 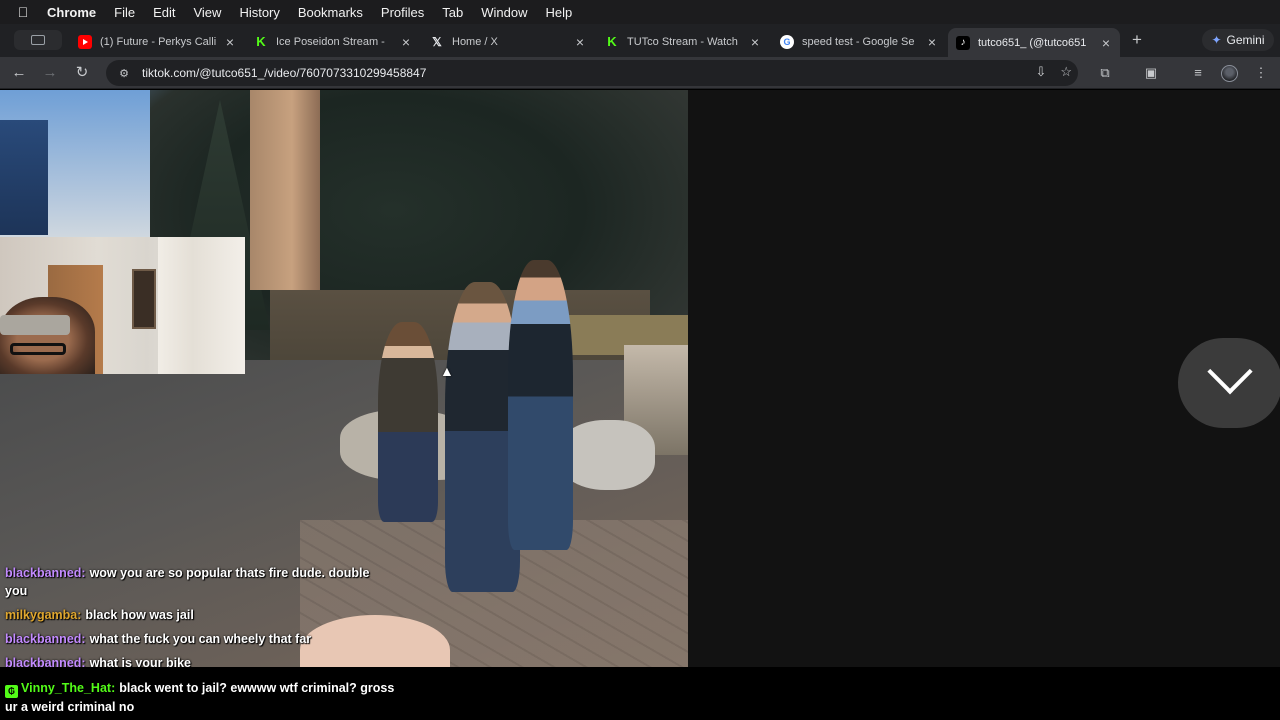 I want to click on menu-app-chrome: Chrome, so click(x=75, y=12).